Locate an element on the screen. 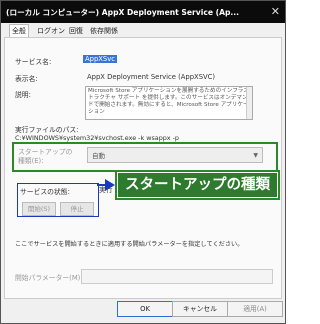 The width and height of the screenshot is (320, 324). description-scrollbar is located at coordinates (249, 103).